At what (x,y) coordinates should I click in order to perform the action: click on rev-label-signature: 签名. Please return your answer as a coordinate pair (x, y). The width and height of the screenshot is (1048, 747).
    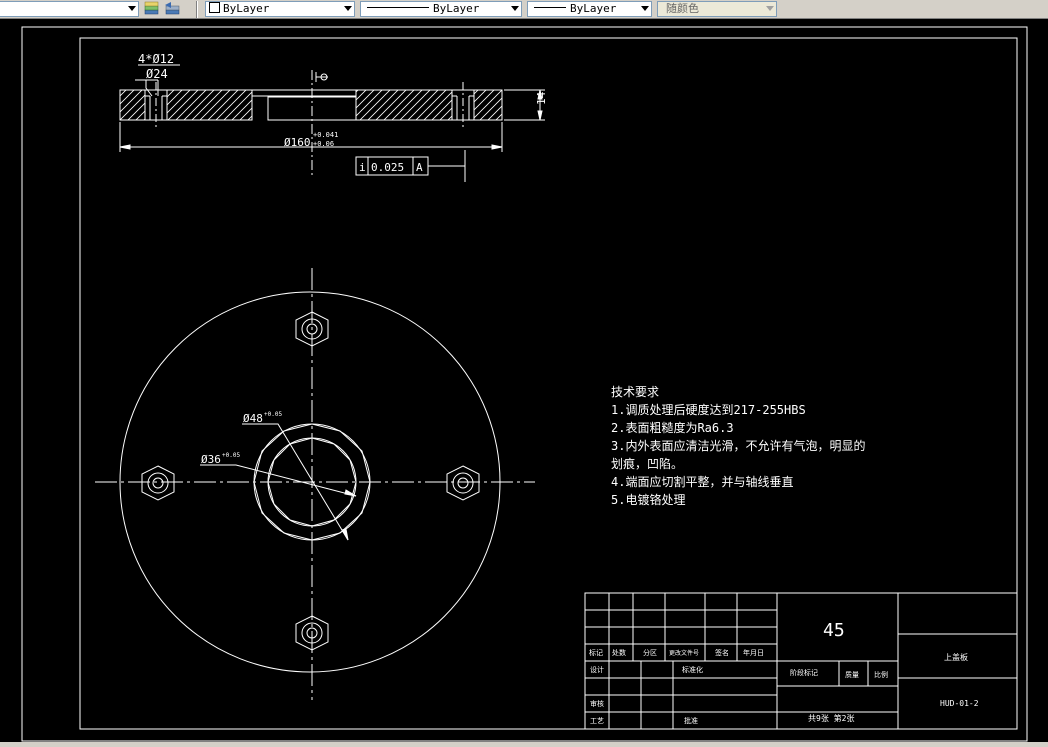
    Looking at the image, I should click on (722, 652).